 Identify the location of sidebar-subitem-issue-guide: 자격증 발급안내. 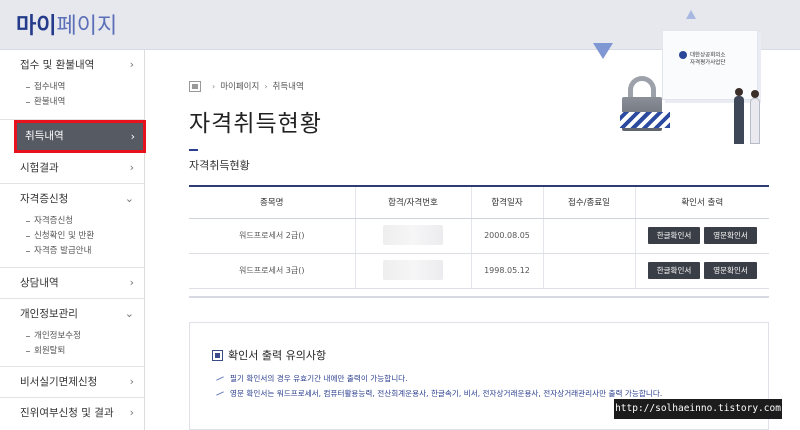
(85, 251).